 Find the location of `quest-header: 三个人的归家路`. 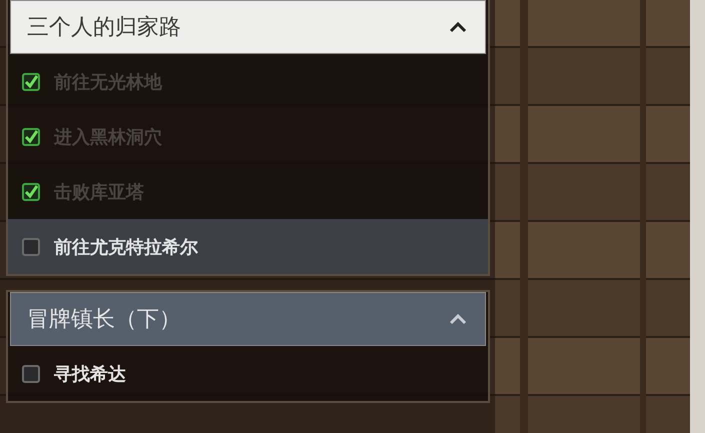

quest-header: 三个人的归家路 is located at coordinates (248, 27).